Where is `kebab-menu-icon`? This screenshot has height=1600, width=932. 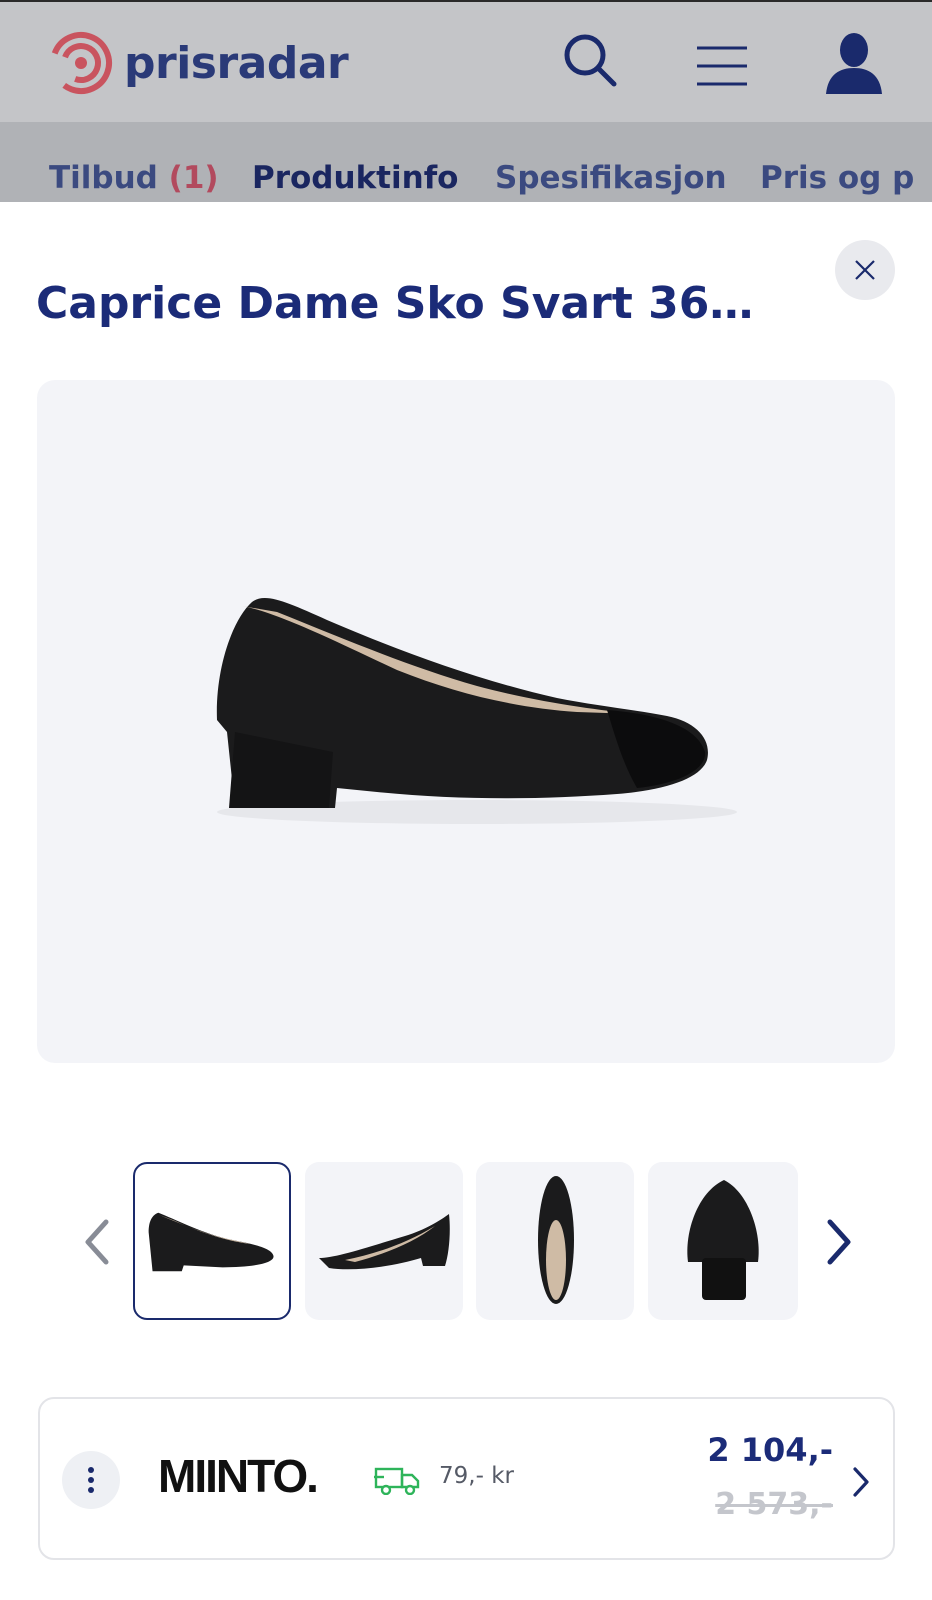
kebab-menu-icon is located at coordinates (91, 1480).